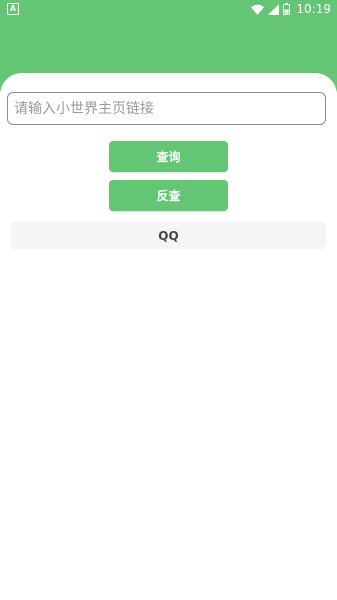  I want to click on search-input-container, so click(166, 108).